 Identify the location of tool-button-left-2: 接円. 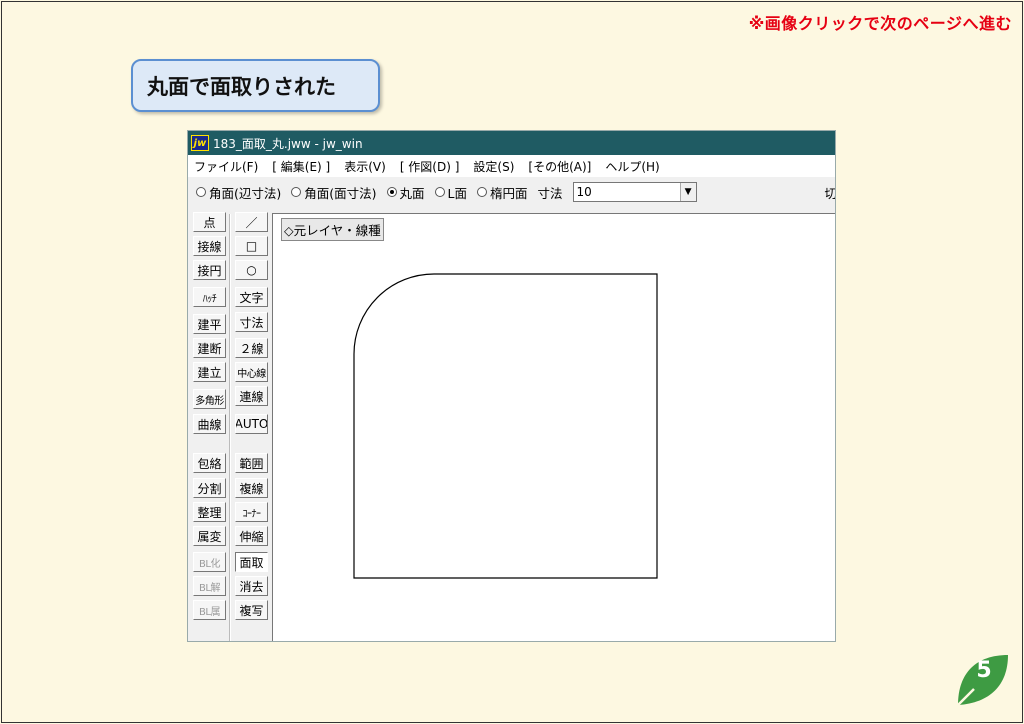
(209, 270).